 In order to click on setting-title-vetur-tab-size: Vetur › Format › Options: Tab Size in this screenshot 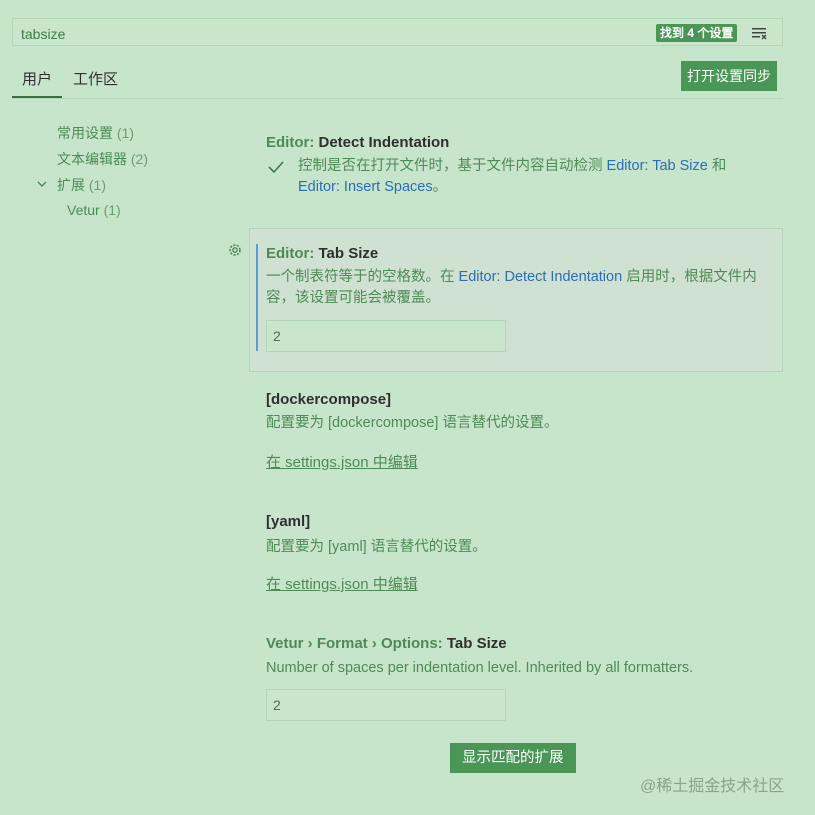, I will do `click(386, 643)`.